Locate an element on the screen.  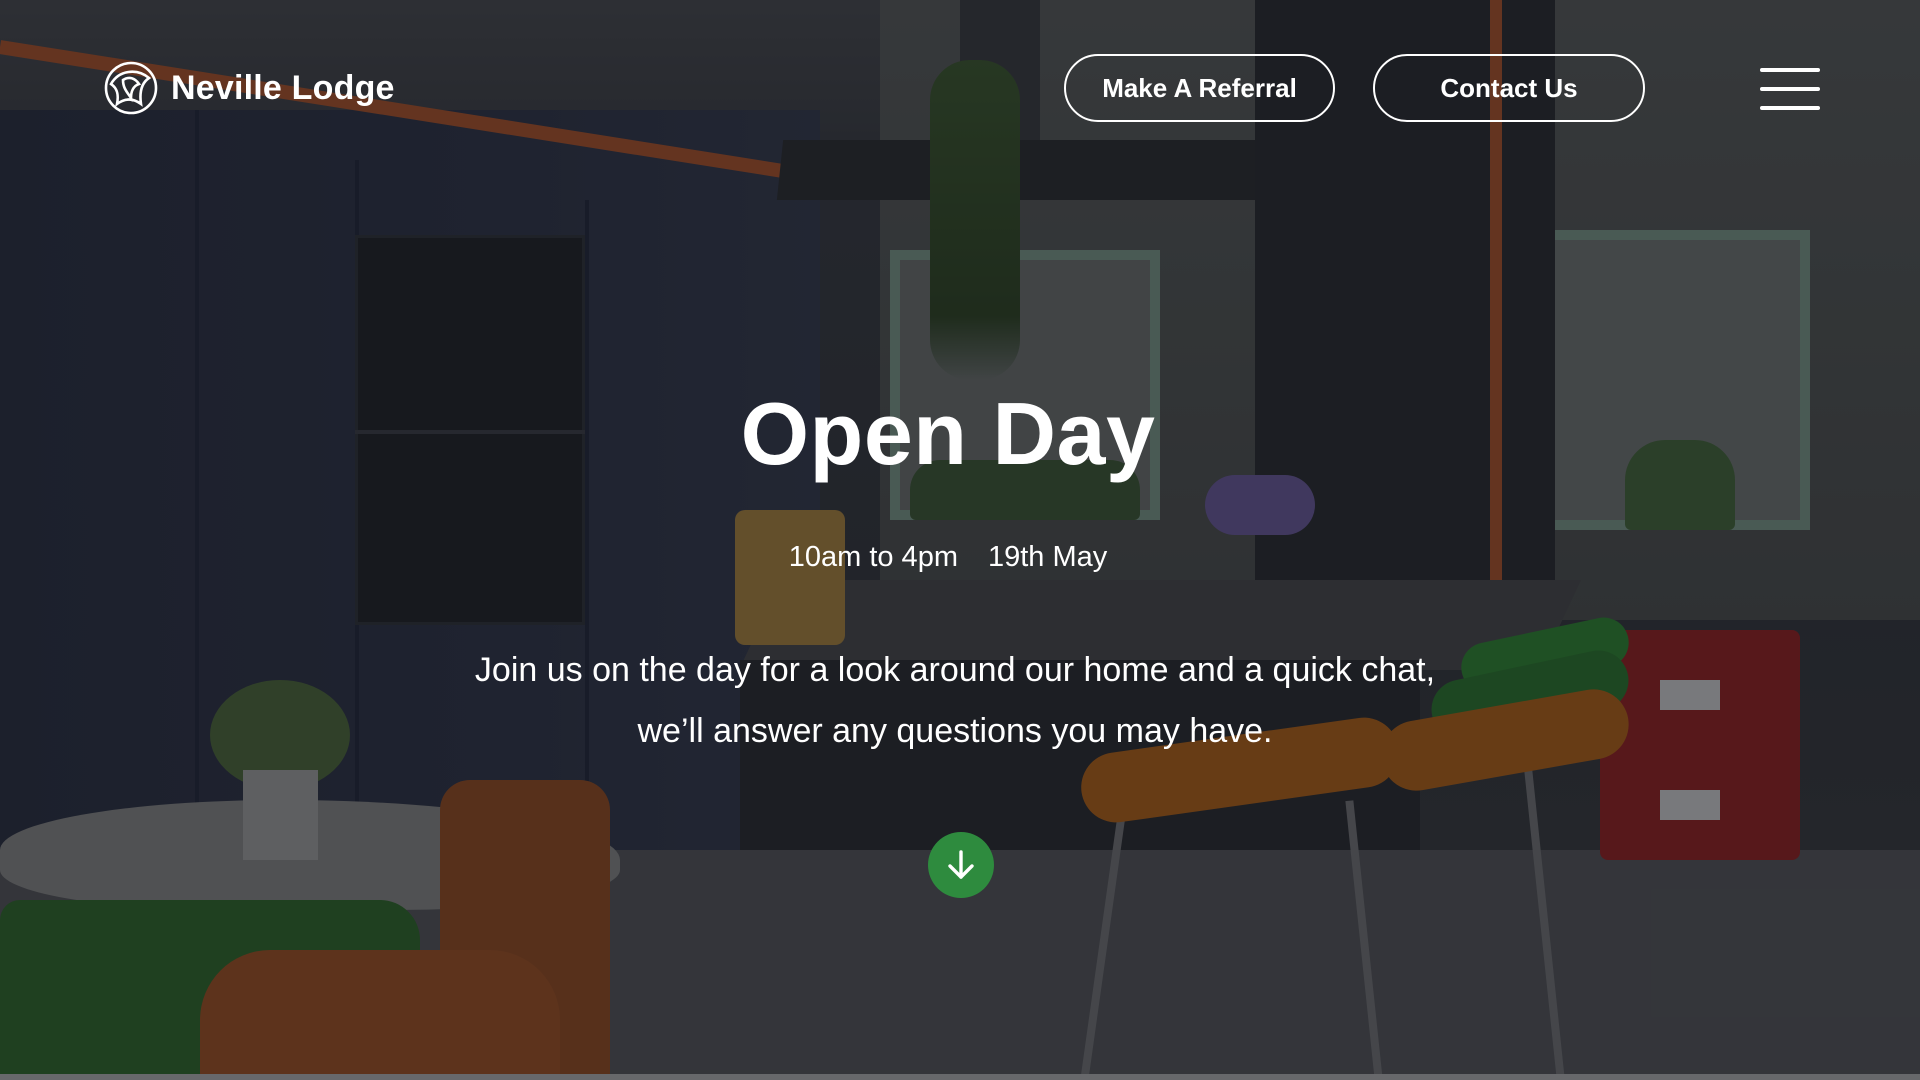
event-date: 19th May is located at coordinates (1047, 557).